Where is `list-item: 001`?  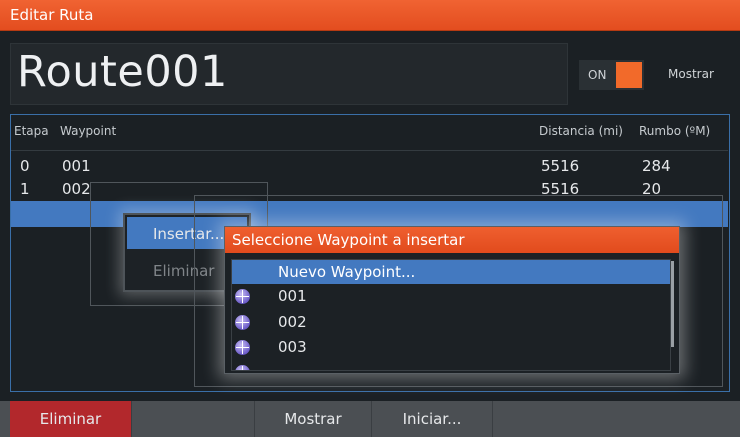 list-item: 001 is located at coordinates (451, 297).